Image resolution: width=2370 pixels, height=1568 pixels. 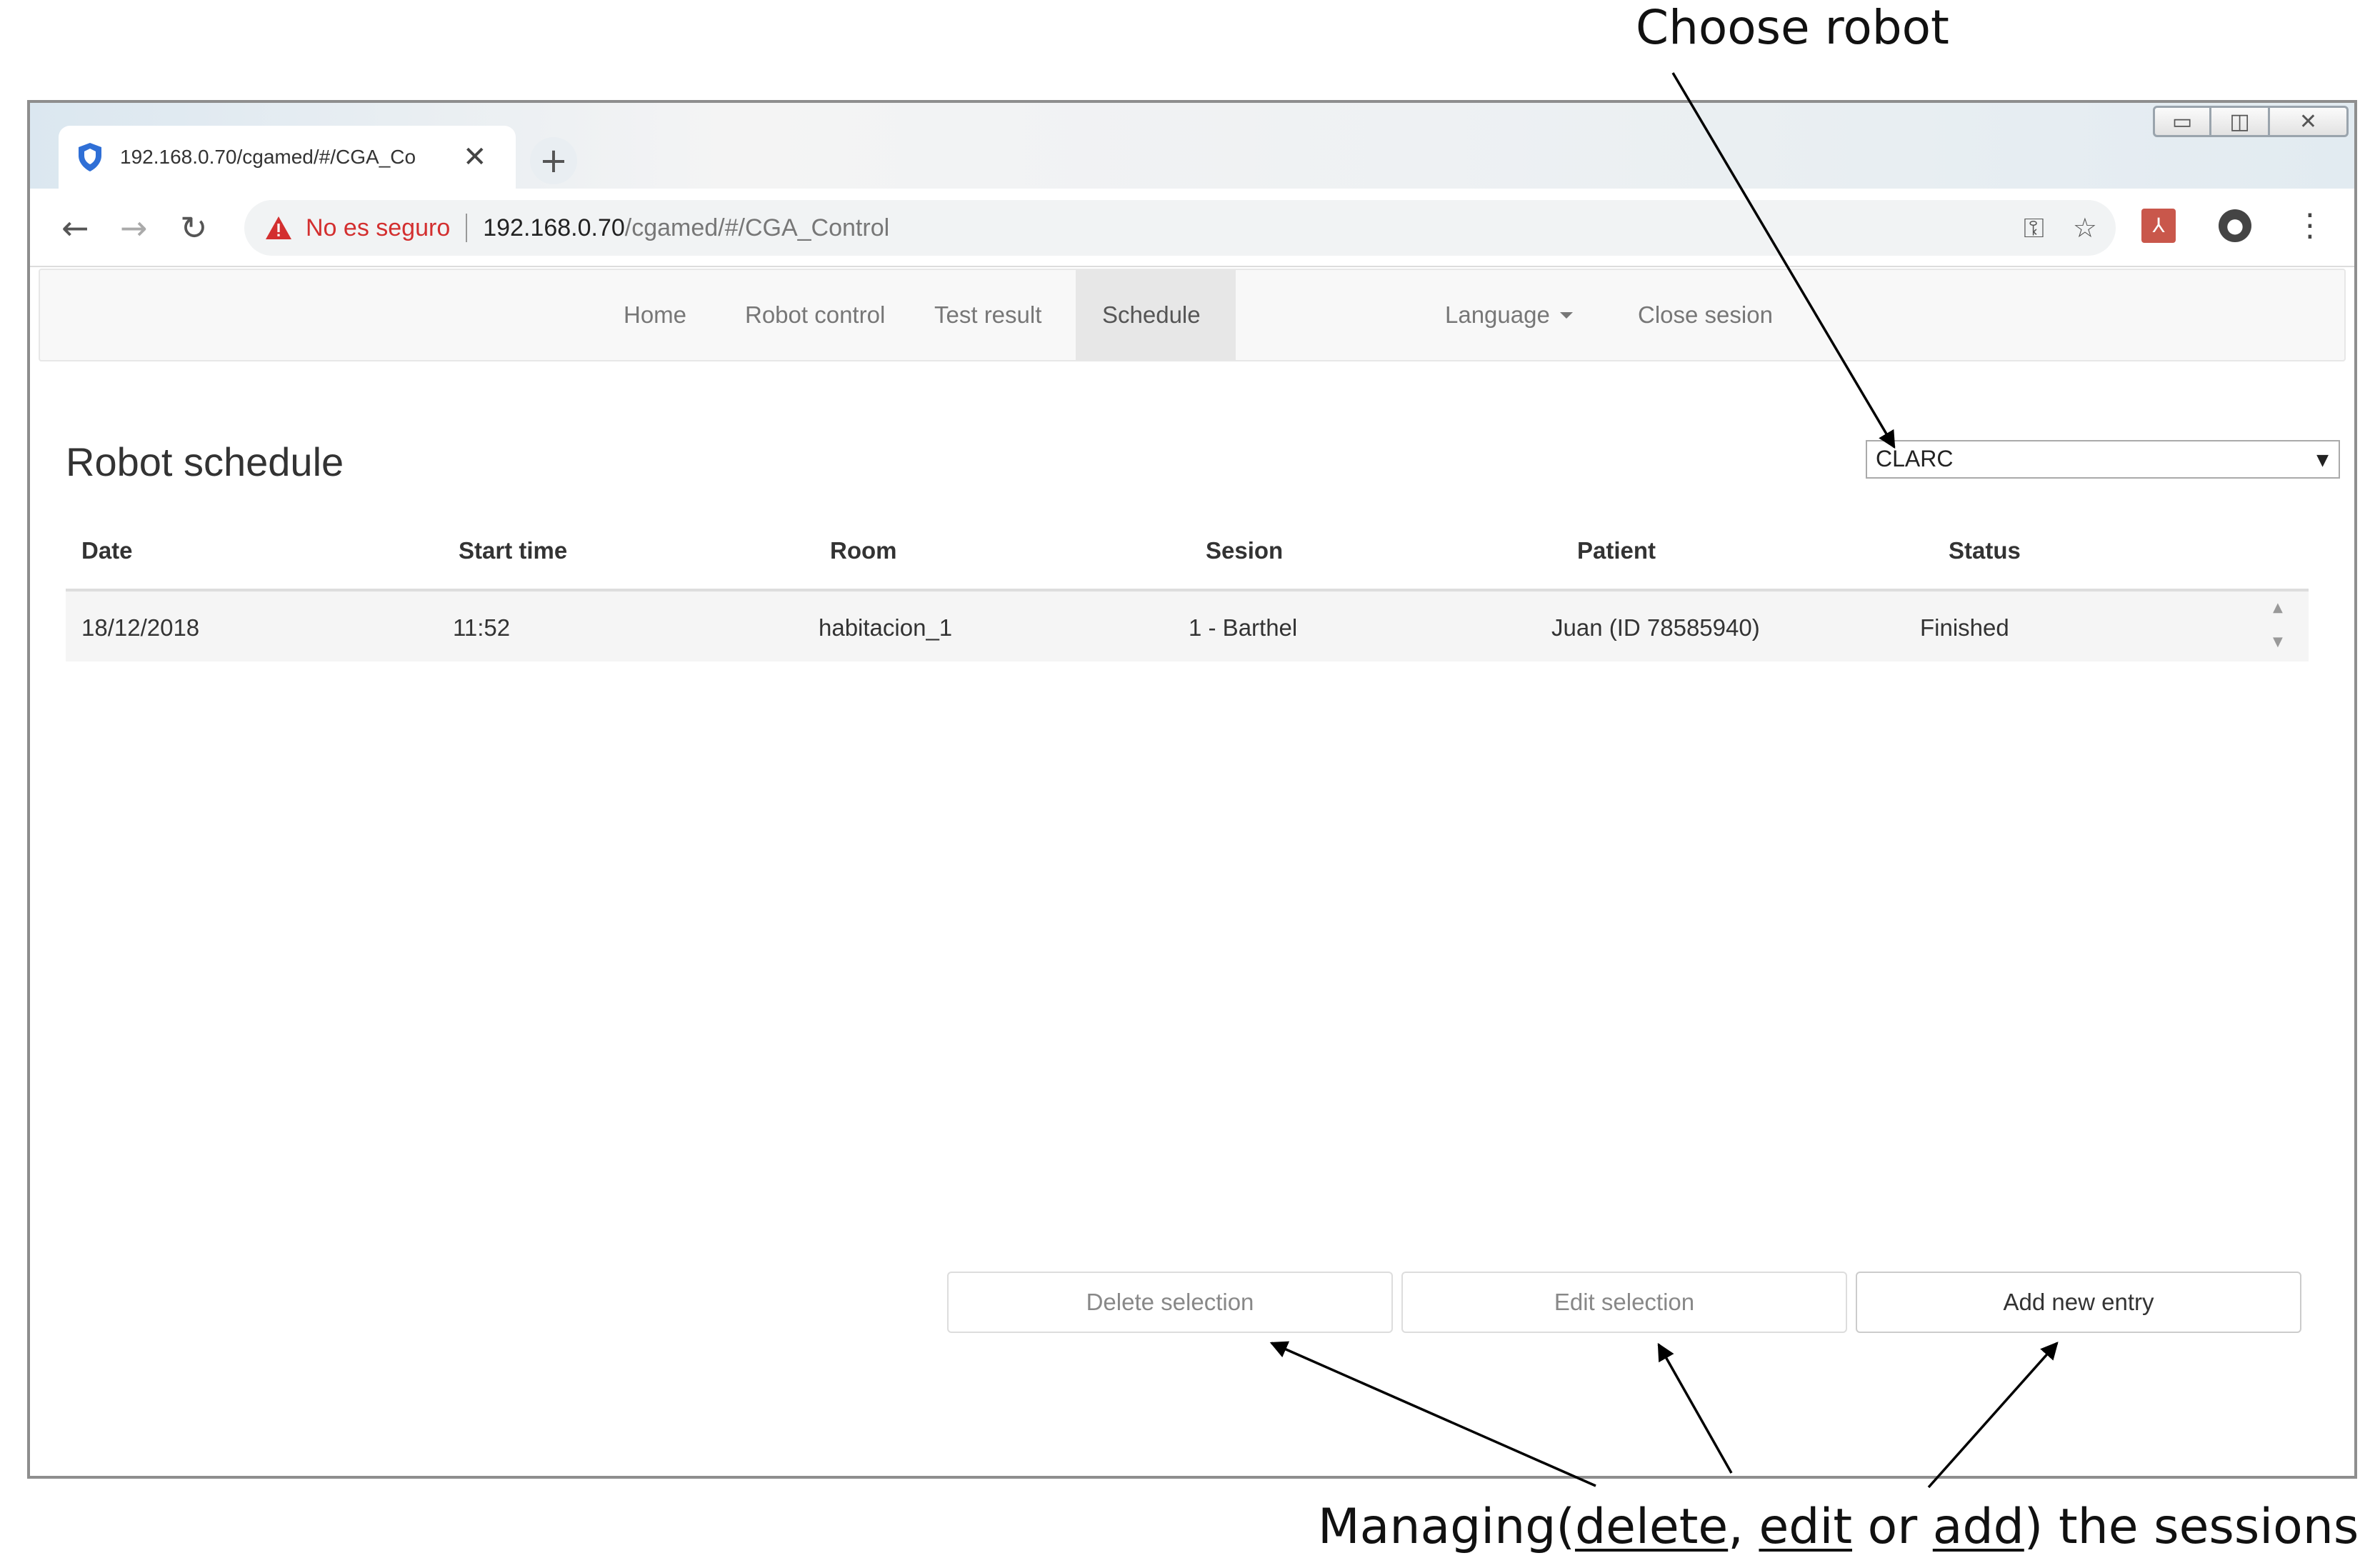 I want to click on annotation-choose-robot: Choose robot, so click(x=1792, y=27).